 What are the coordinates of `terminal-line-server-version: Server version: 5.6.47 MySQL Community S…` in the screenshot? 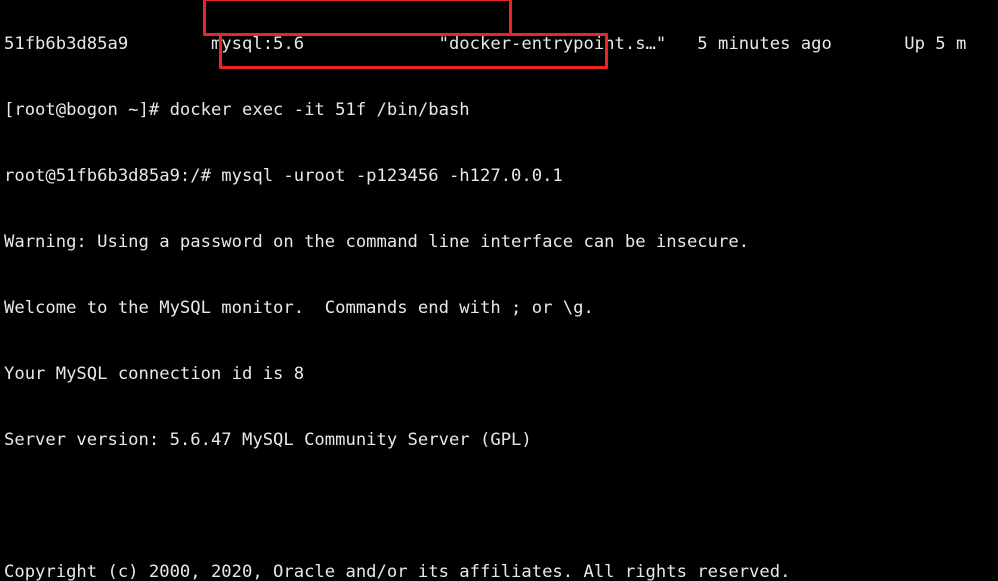 It's located at (268, 440).